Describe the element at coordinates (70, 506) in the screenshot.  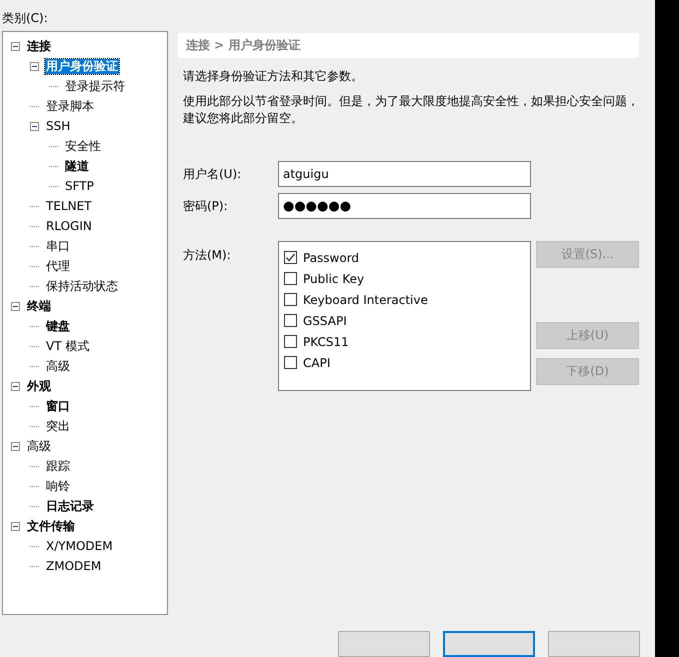
I see `tree-item: 日志记录` at that location.